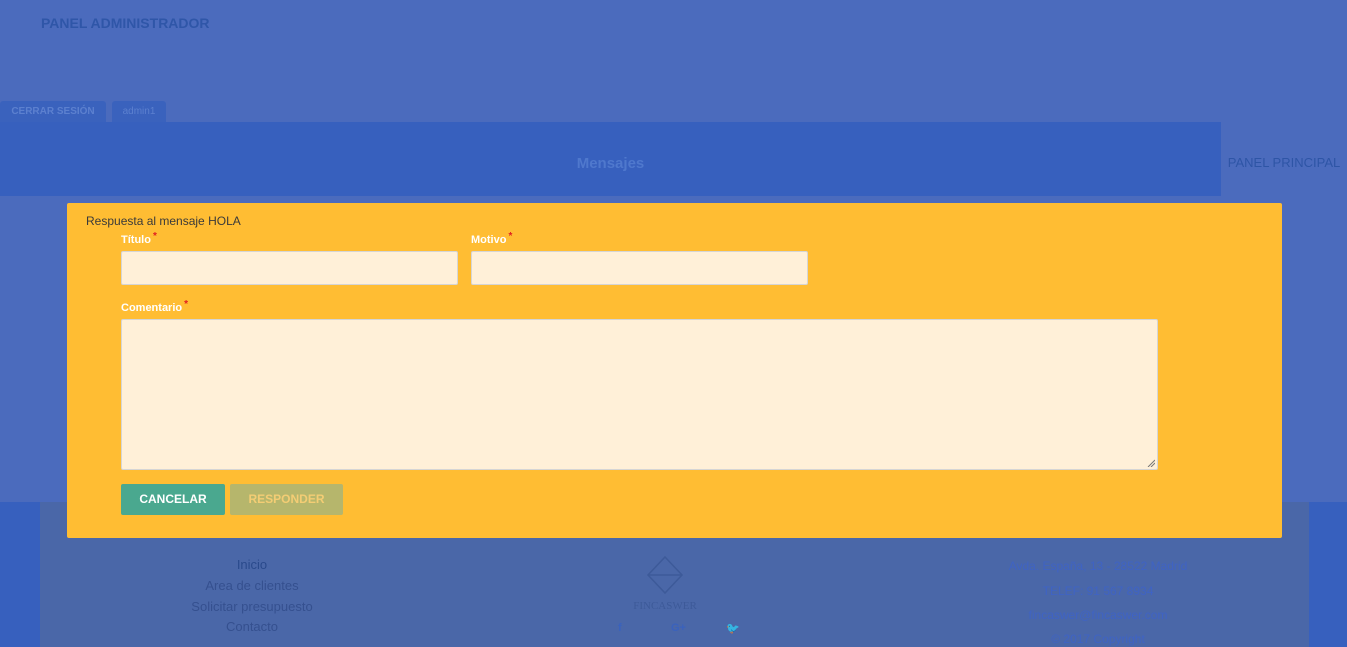 The width and height of the screenshot is (1347, 647). I want to click on google-plus-icon: G+, so click(678, 628).